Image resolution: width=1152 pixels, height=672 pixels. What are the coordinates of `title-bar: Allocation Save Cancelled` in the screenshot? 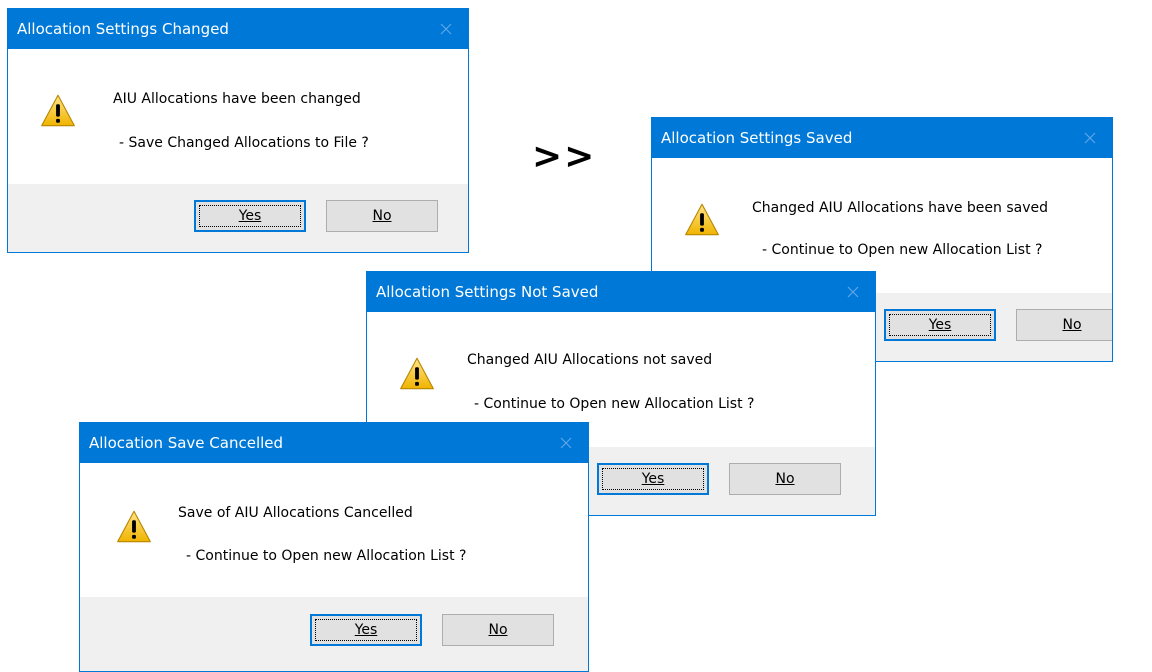 It's located at (334, 443).